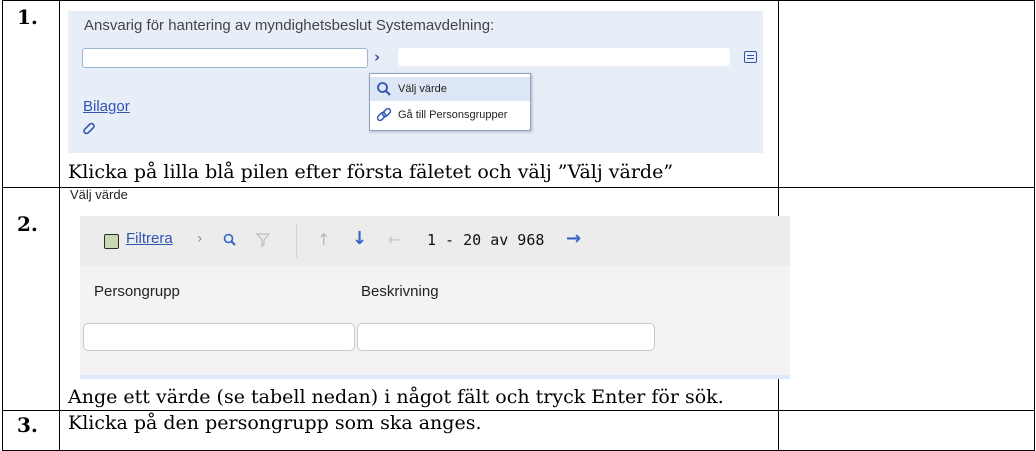 Image resolution: width=1036 pixels, height=451 pixels. I want to click on context-menu: Välj värde Gå till Personsgrupper, so click(450, 102).